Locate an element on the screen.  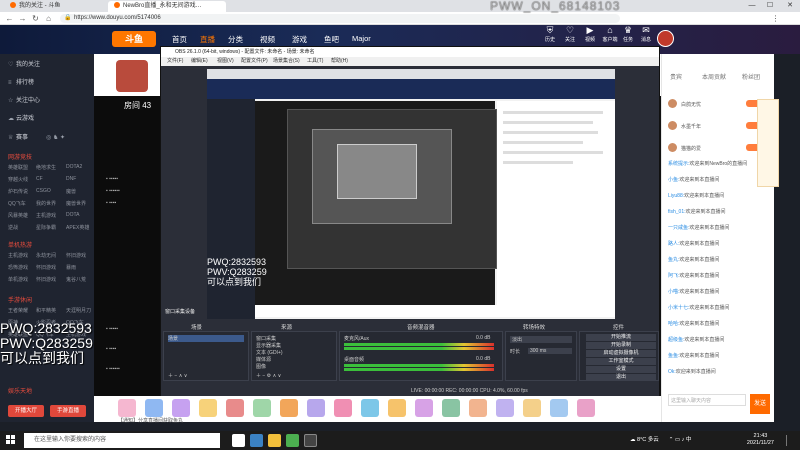
sidebar-game-link: 天涯明月刀 is located at coordinates (78, 310).